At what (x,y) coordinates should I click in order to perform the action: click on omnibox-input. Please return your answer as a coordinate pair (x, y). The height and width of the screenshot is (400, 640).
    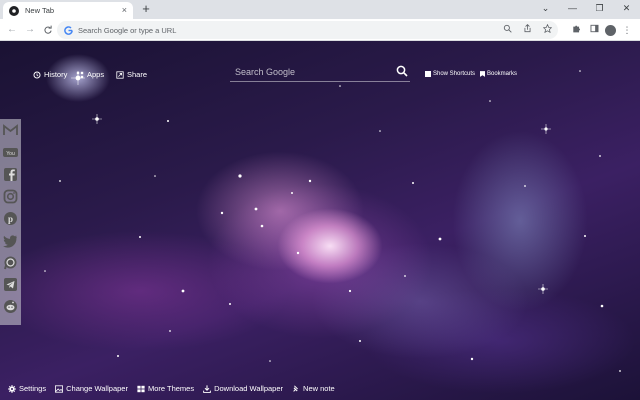
    Looking at the image, I should click on (318, 30).